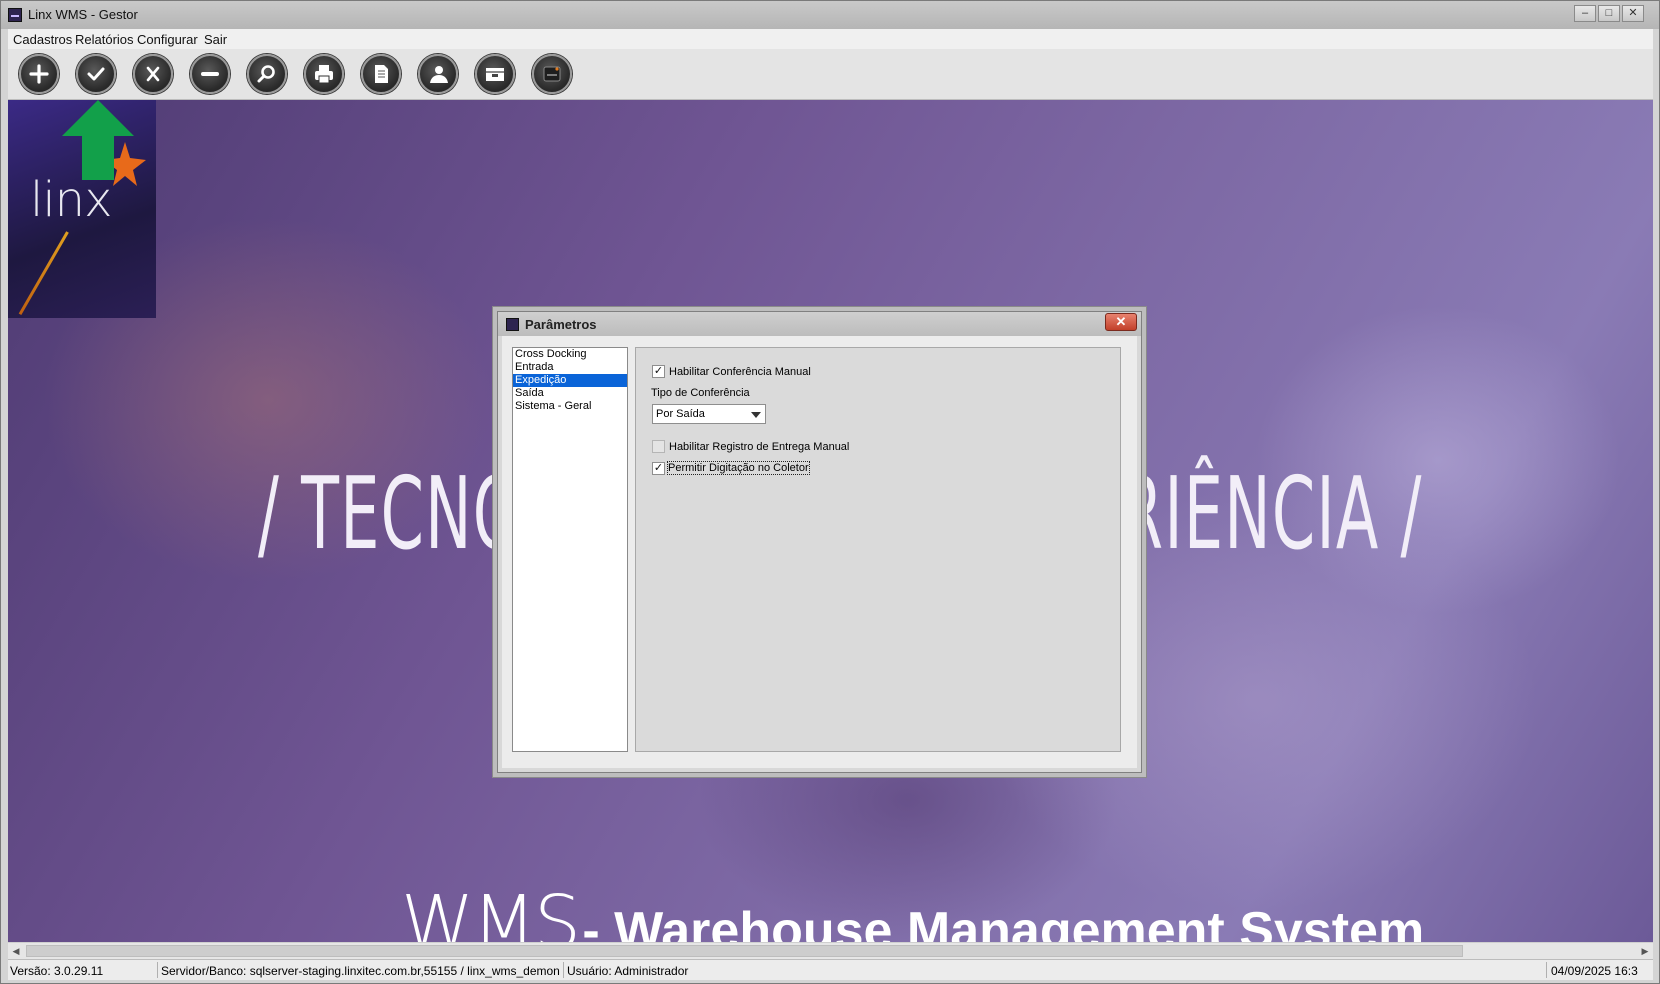 The height and width of the screenshot is (984, 1660). What do you see at coordinates (1585, 13) in the screenshot?
I see `minimize-button: –` at bounding box center [1585, 13].